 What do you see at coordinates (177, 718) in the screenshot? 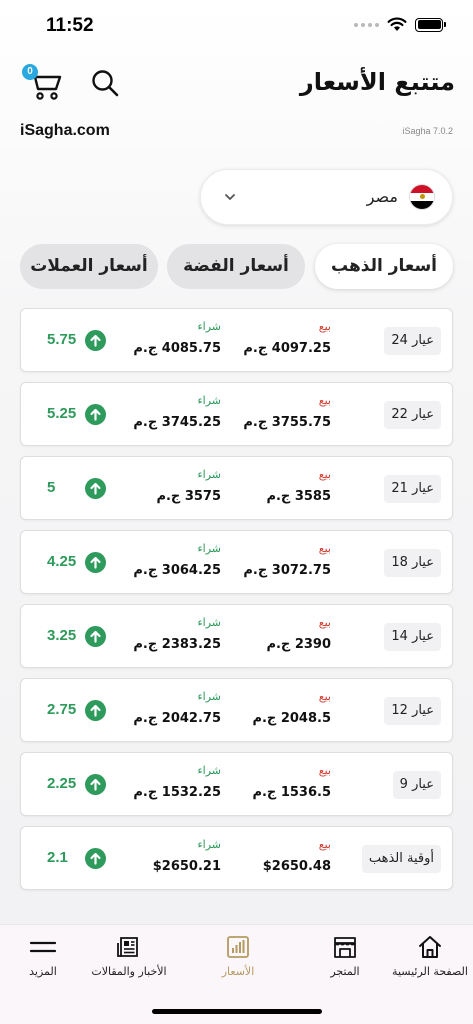
I see `buy-price: 2042.75 ج.م` at bounding box center [177, 718].